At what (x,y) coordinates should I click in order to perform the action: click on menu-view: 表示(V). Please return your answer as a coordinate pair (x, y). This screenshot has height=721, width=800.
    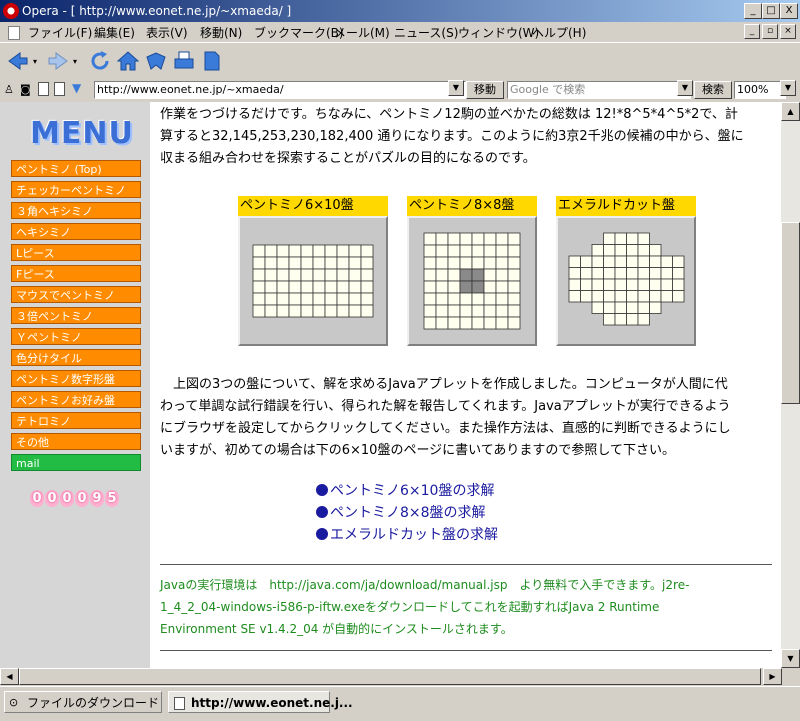
    Looking at the image, I should click on (167, 32).